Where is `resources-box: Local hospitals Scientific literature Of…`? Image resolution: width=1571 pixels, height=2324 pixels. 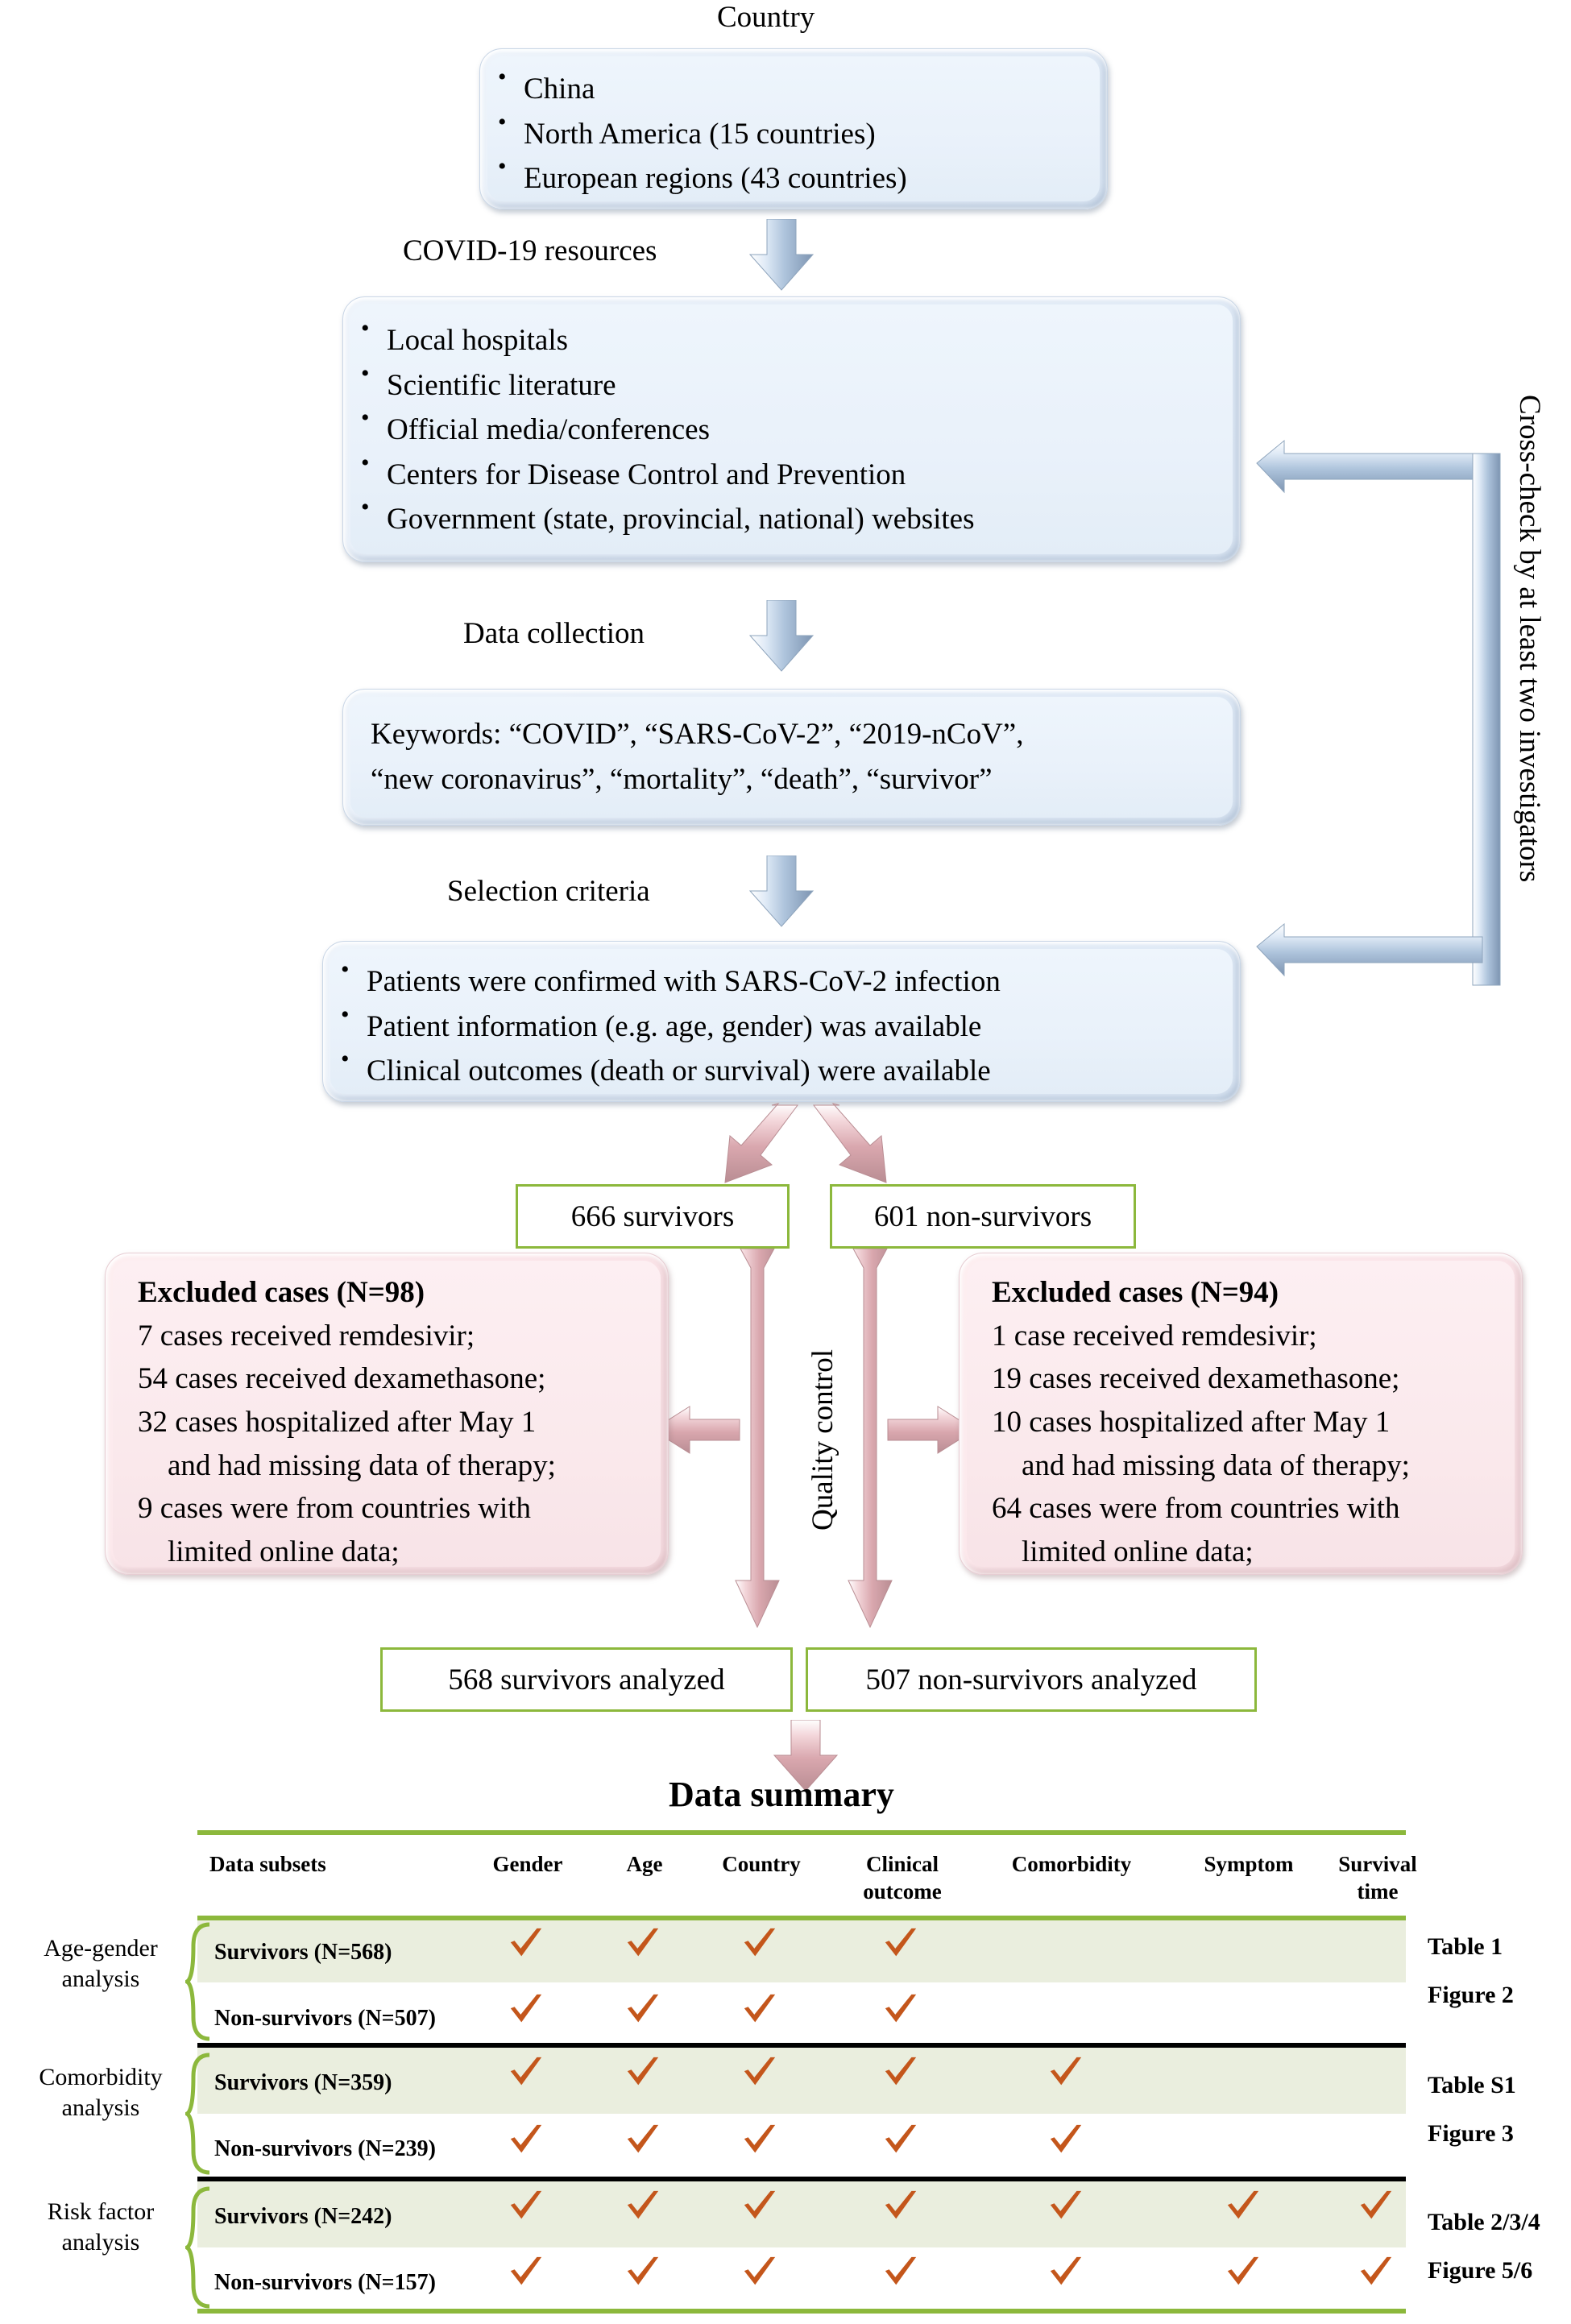
resources-box: Local hospitals Scientific literature Of… is located at coordinates (791, 429).